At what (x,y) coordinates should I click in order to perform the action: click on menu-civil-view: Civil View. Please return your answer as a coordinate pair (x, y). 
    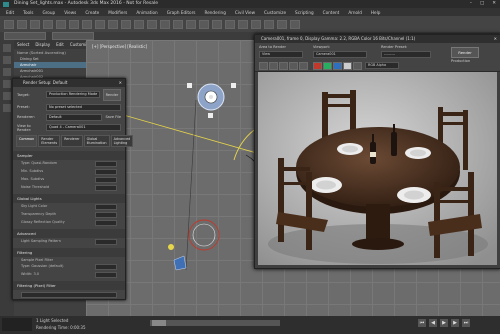
    Looking at the image, I should click on (245, 12).